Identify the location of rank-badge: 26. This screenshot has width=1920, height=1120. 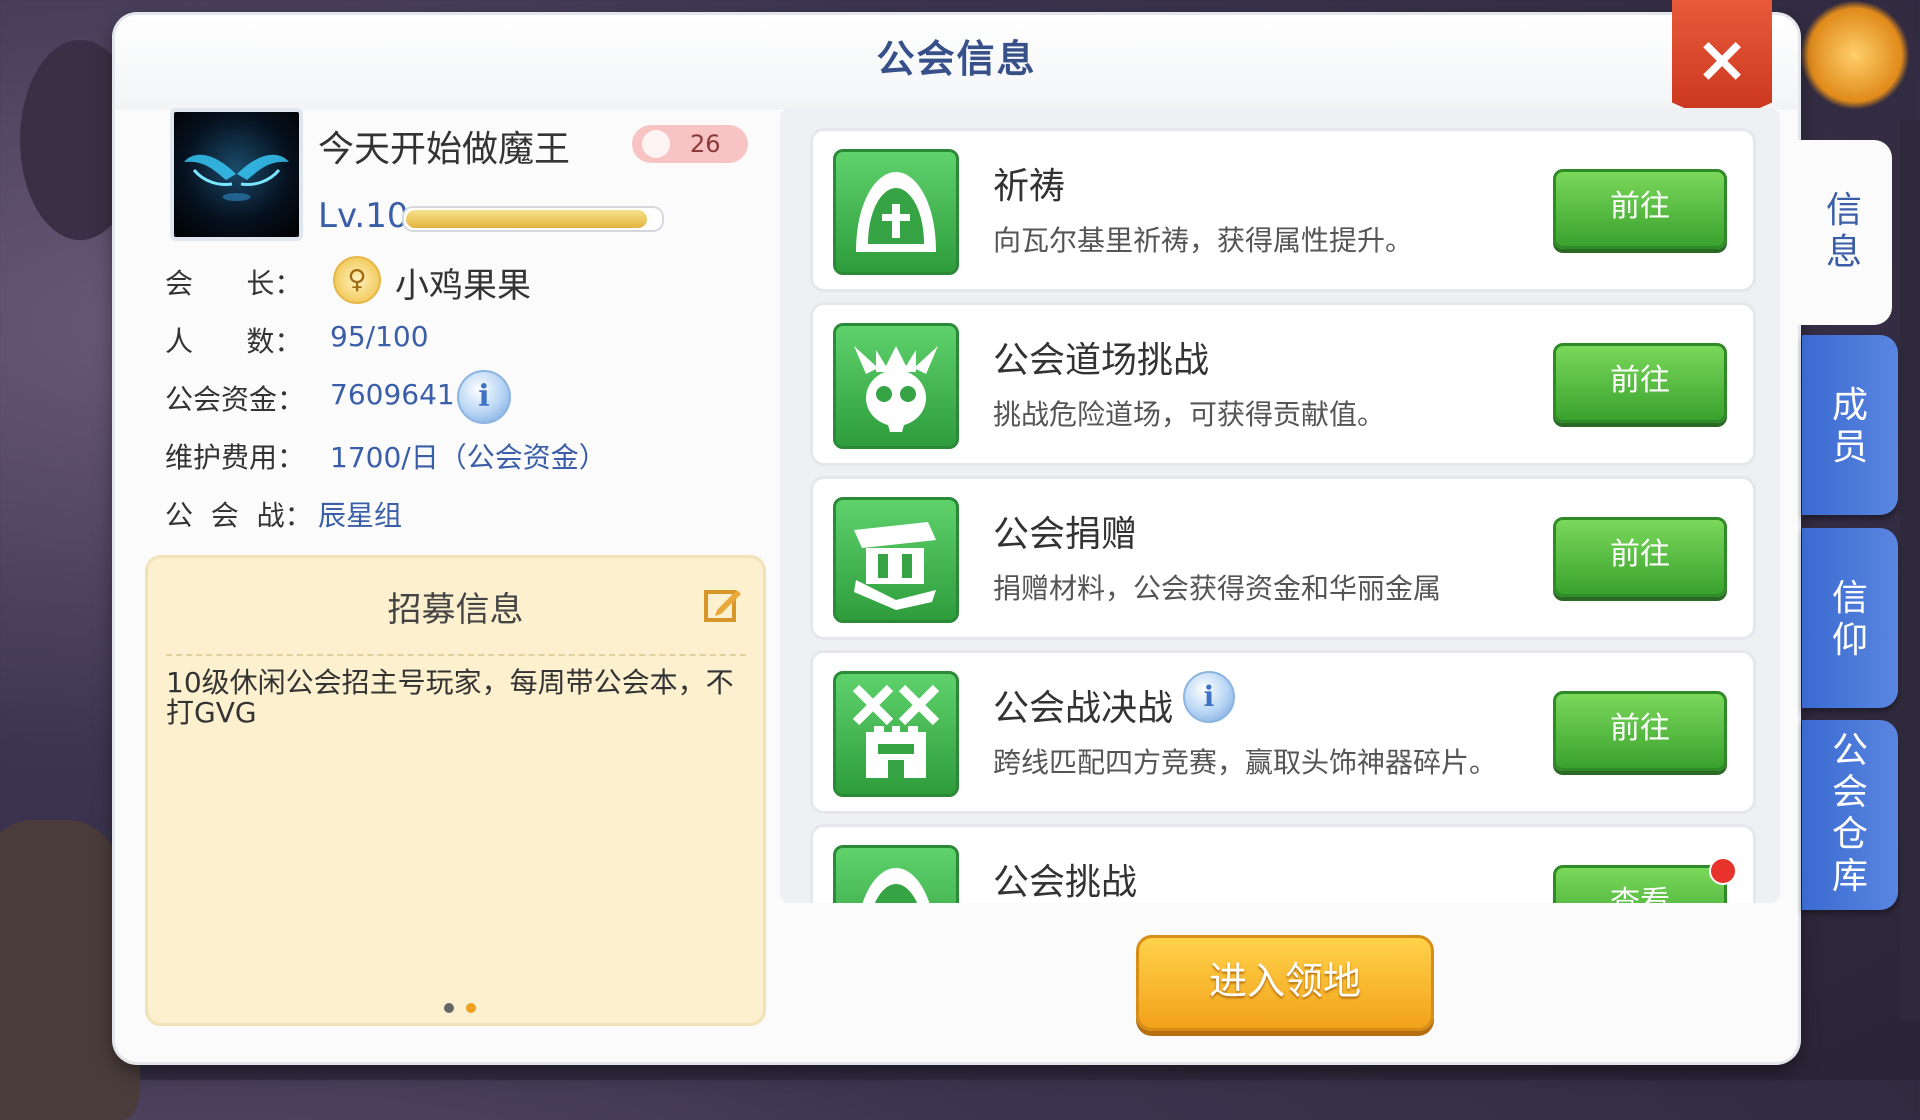
(690, 144).